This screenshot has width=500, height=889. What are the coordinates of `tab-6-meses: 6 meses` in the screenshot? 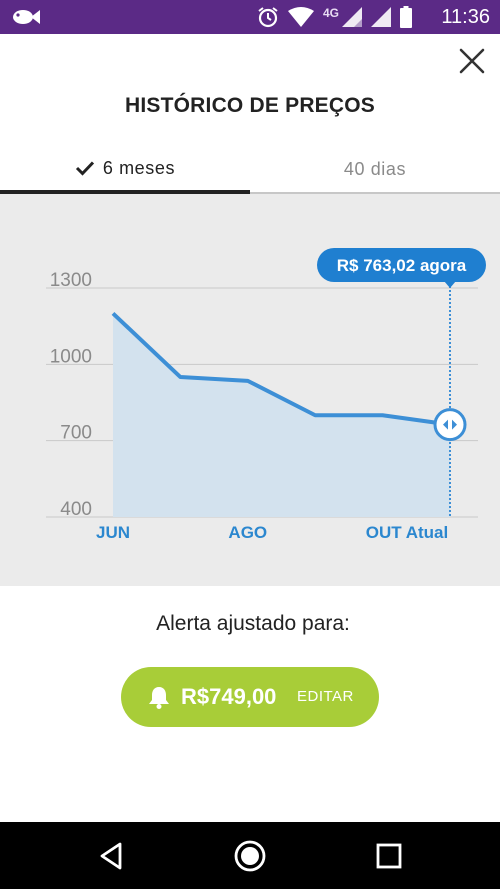 It's located at (125, 170).